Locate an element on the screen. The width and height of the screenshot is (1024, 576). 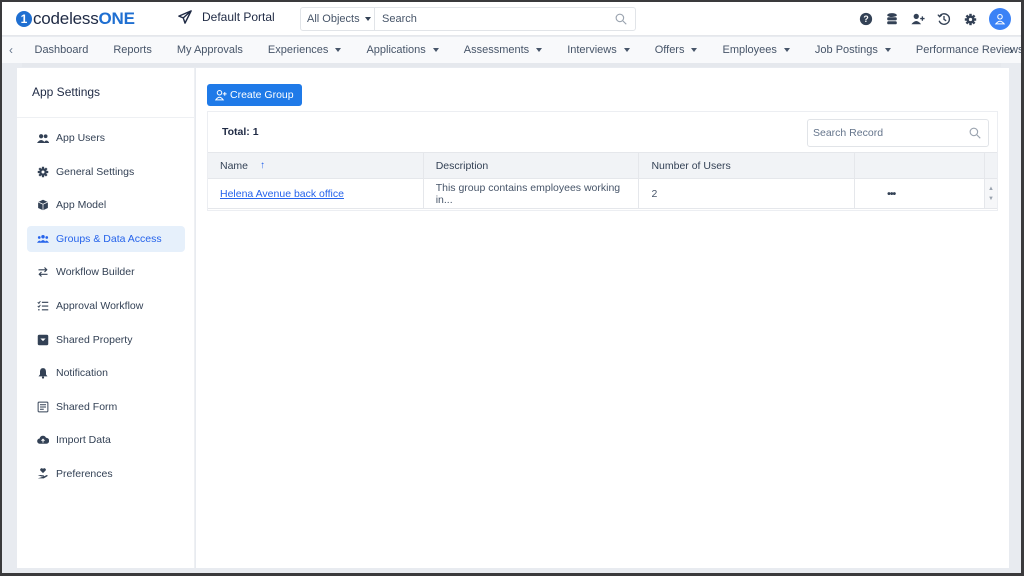
header-scroll-spacer is located at coordinates (991, 165).